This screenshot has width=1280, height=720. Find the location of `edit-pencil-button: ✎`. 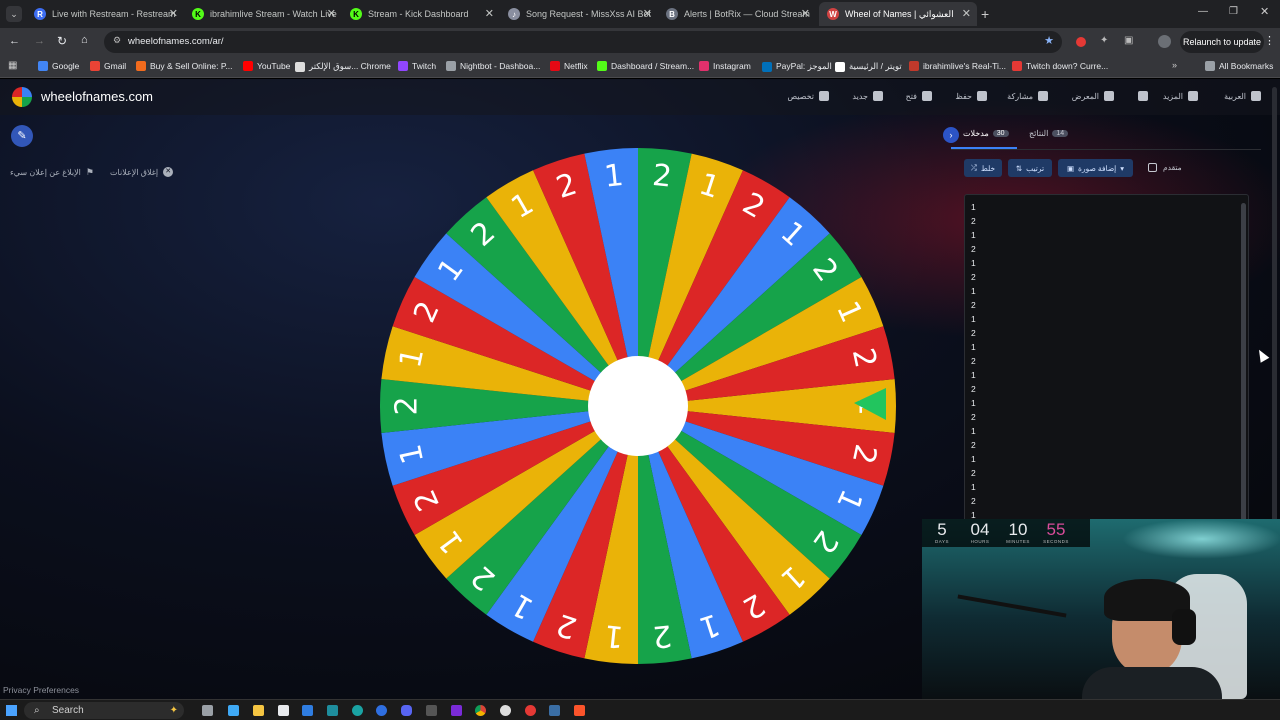

edit-pencil-button: ✎ is located at coordinates (22, 136).